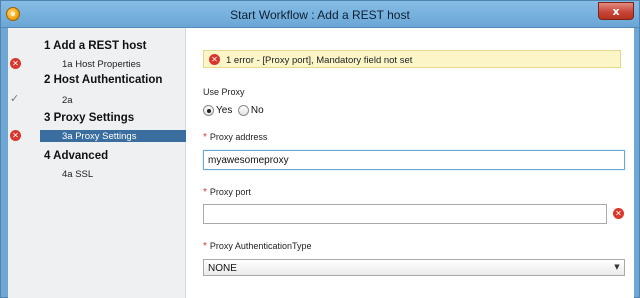  I want to click on step-1-header: 1 Add a REST host, so click(97, 46).